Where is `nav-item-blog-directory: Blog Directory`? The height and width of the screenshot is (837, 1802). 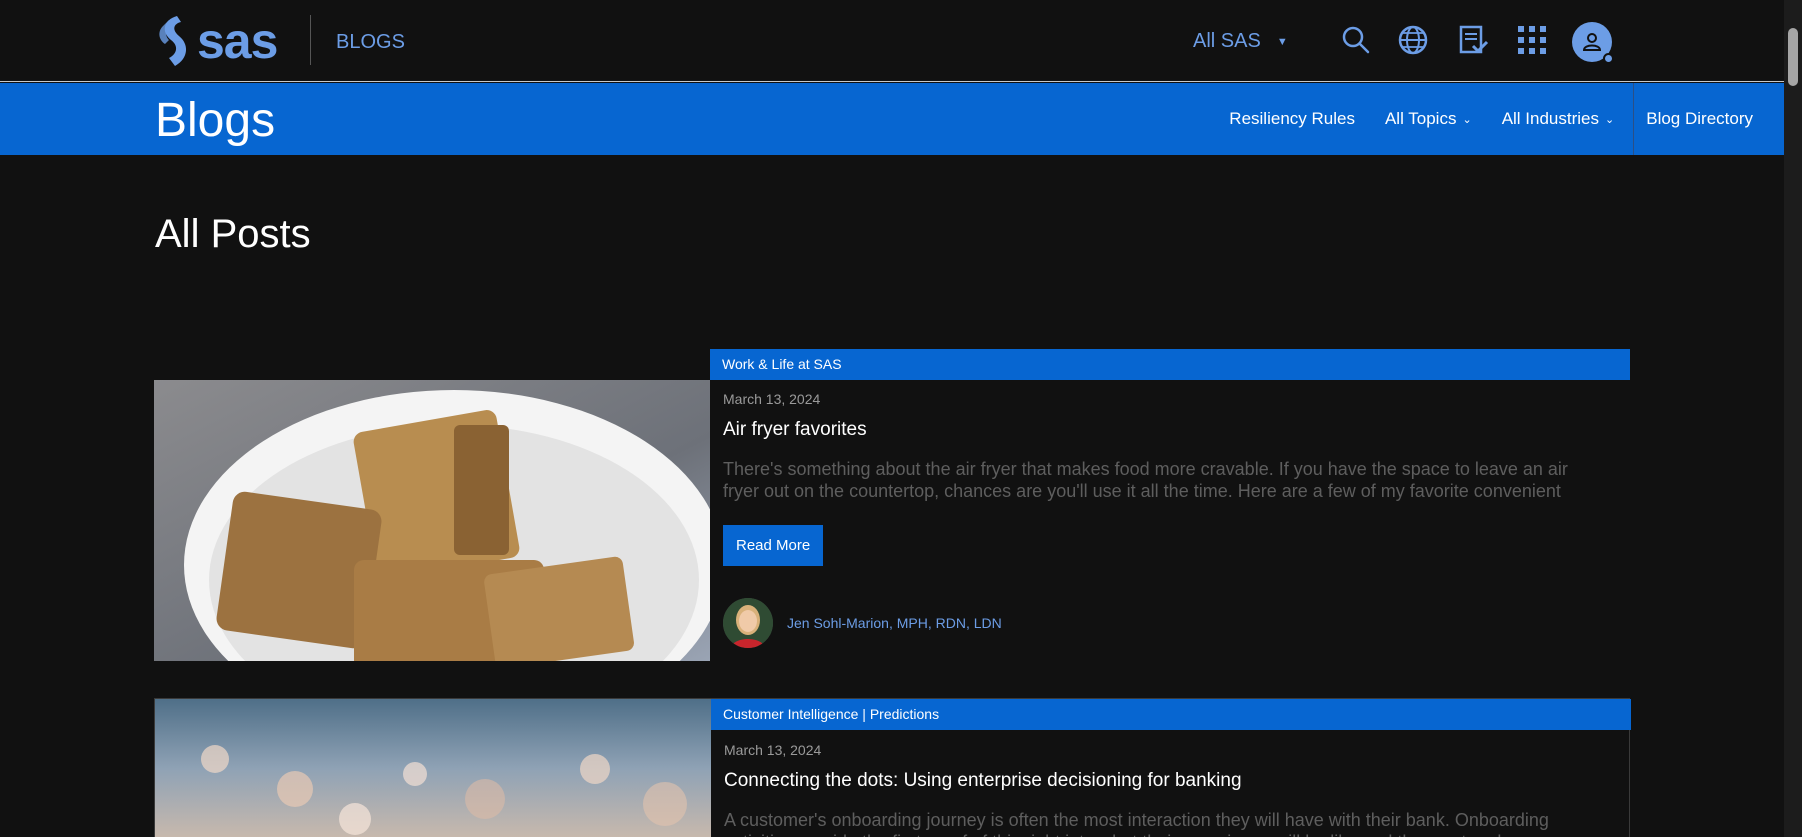 nav-item-blog-directory: Blog Directory is located at coordinates (1709, 119).